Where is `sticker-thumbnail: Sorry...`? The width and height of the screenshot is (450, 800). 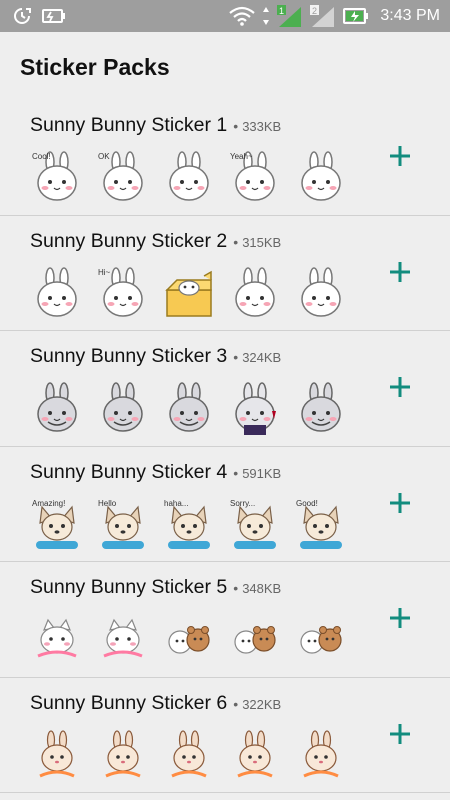
sticker-thumbnail: Sorry... is located at coordinates (253, 524).